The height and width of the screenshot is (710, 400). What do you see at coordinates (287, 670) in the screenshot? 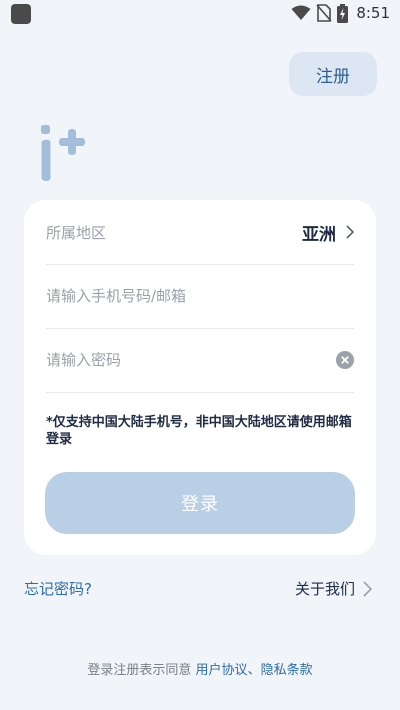
I see `privacy-policy-link: 隐私条款` at bounding box center [287, 670].